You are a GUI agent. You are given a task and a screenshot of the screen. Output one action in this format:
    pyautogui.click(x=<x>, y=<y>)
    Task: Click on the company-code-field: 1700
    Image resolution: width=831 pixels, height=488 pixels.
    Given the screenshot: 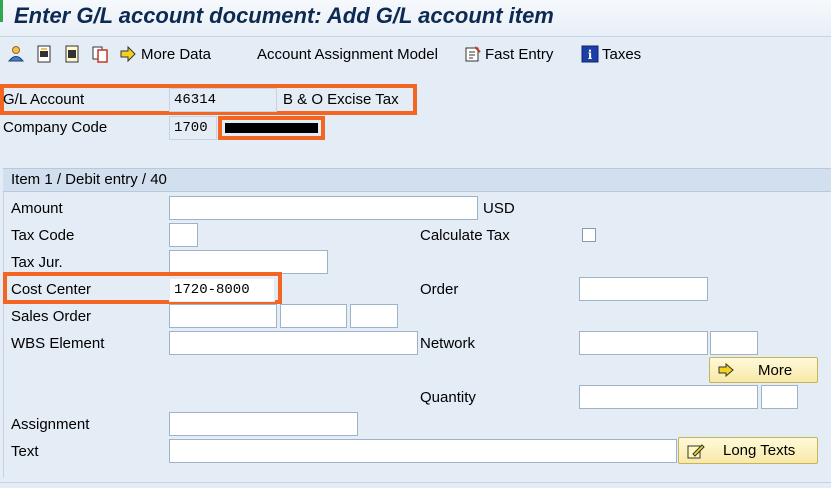 What is the action you would take?
    pyautogui.click(x=193, y=128)
    